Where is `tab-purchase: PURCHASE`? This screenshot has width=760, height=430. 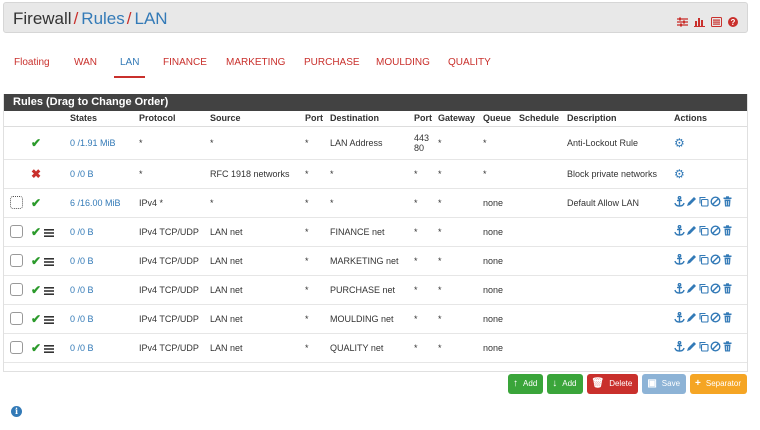 tab-purchase: PURCHASE is located at coordinates (332, 63).